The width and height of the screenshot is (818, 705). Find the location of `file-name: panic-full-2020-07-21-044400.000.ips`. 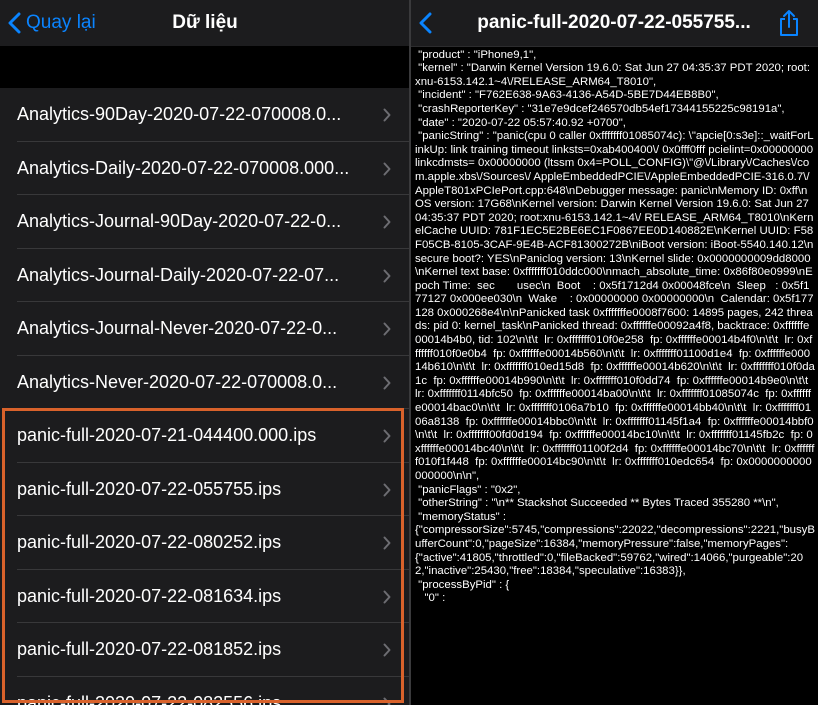

file-name: panic-full-2020-07-21-044400.000.ips is located at coordinates (167, 435).